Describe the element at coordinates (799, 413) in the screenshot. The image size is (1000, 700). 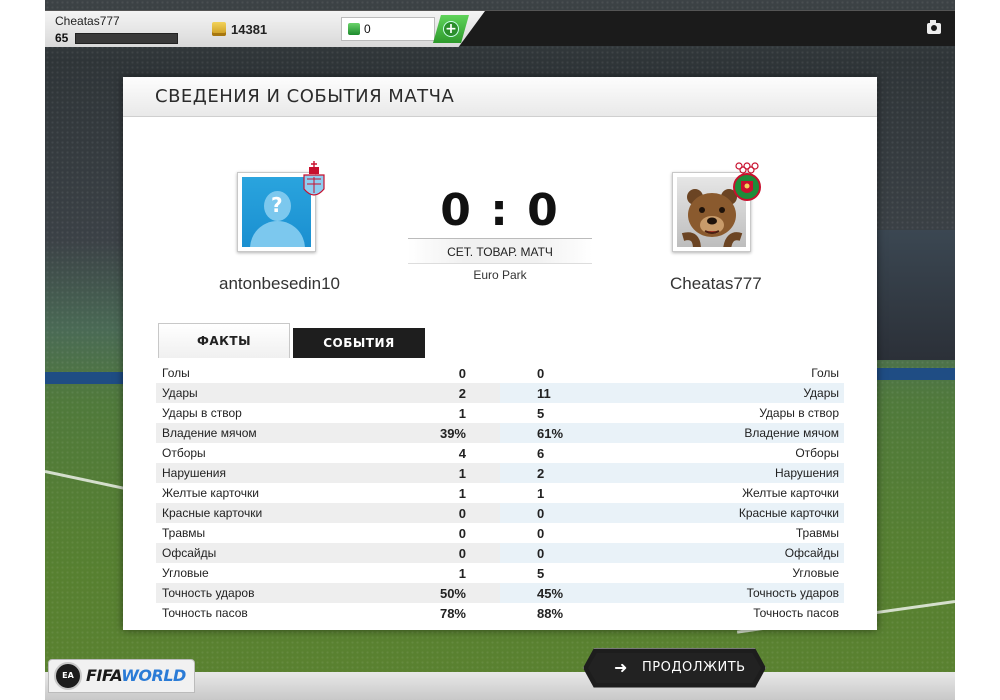
I see `stat-label-away: Удары в створ` at that location.